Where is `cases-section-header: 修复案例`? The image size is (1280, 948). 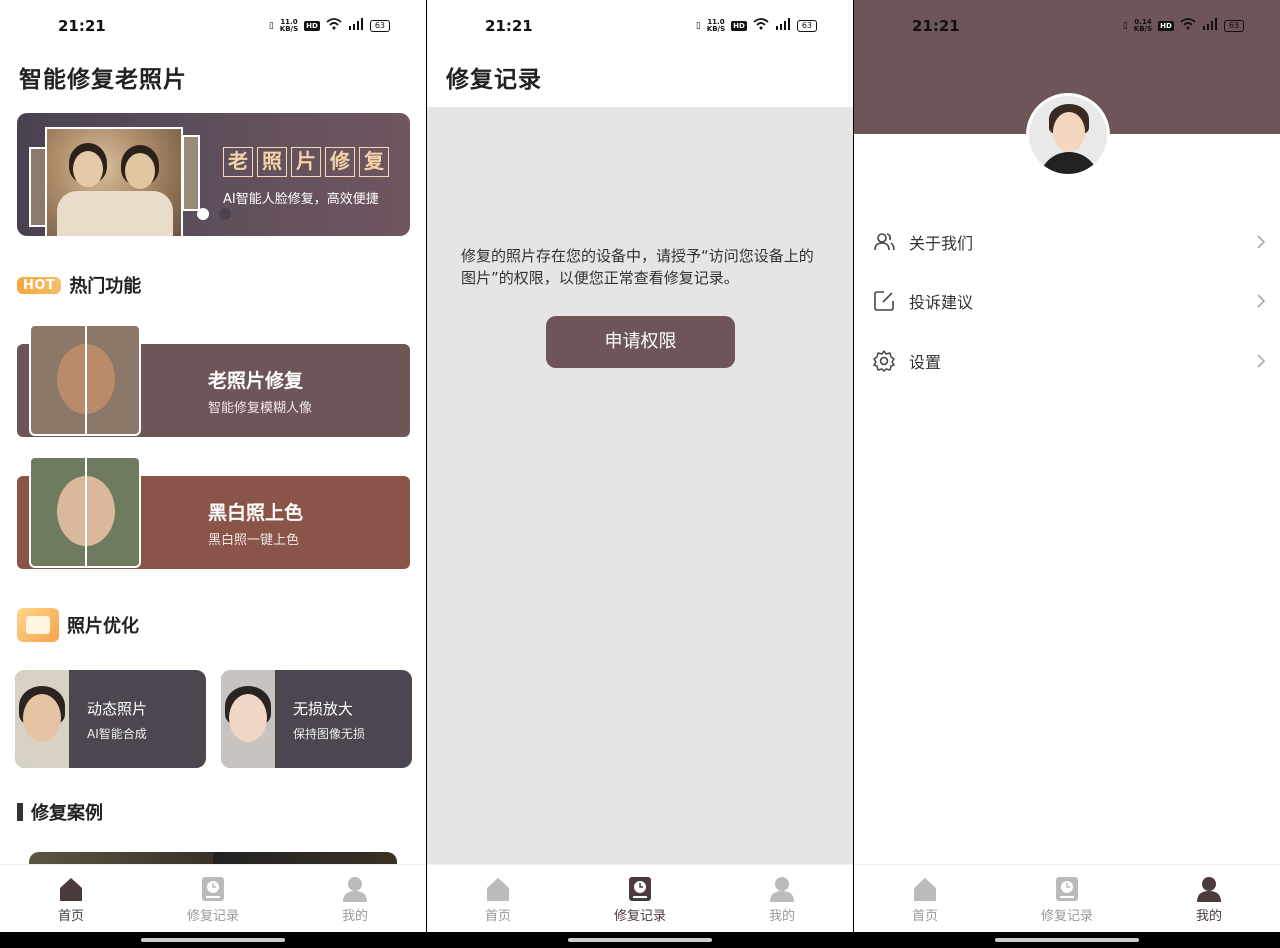
cases-section-header: 修复案例 is located at coordinates (60, 812).